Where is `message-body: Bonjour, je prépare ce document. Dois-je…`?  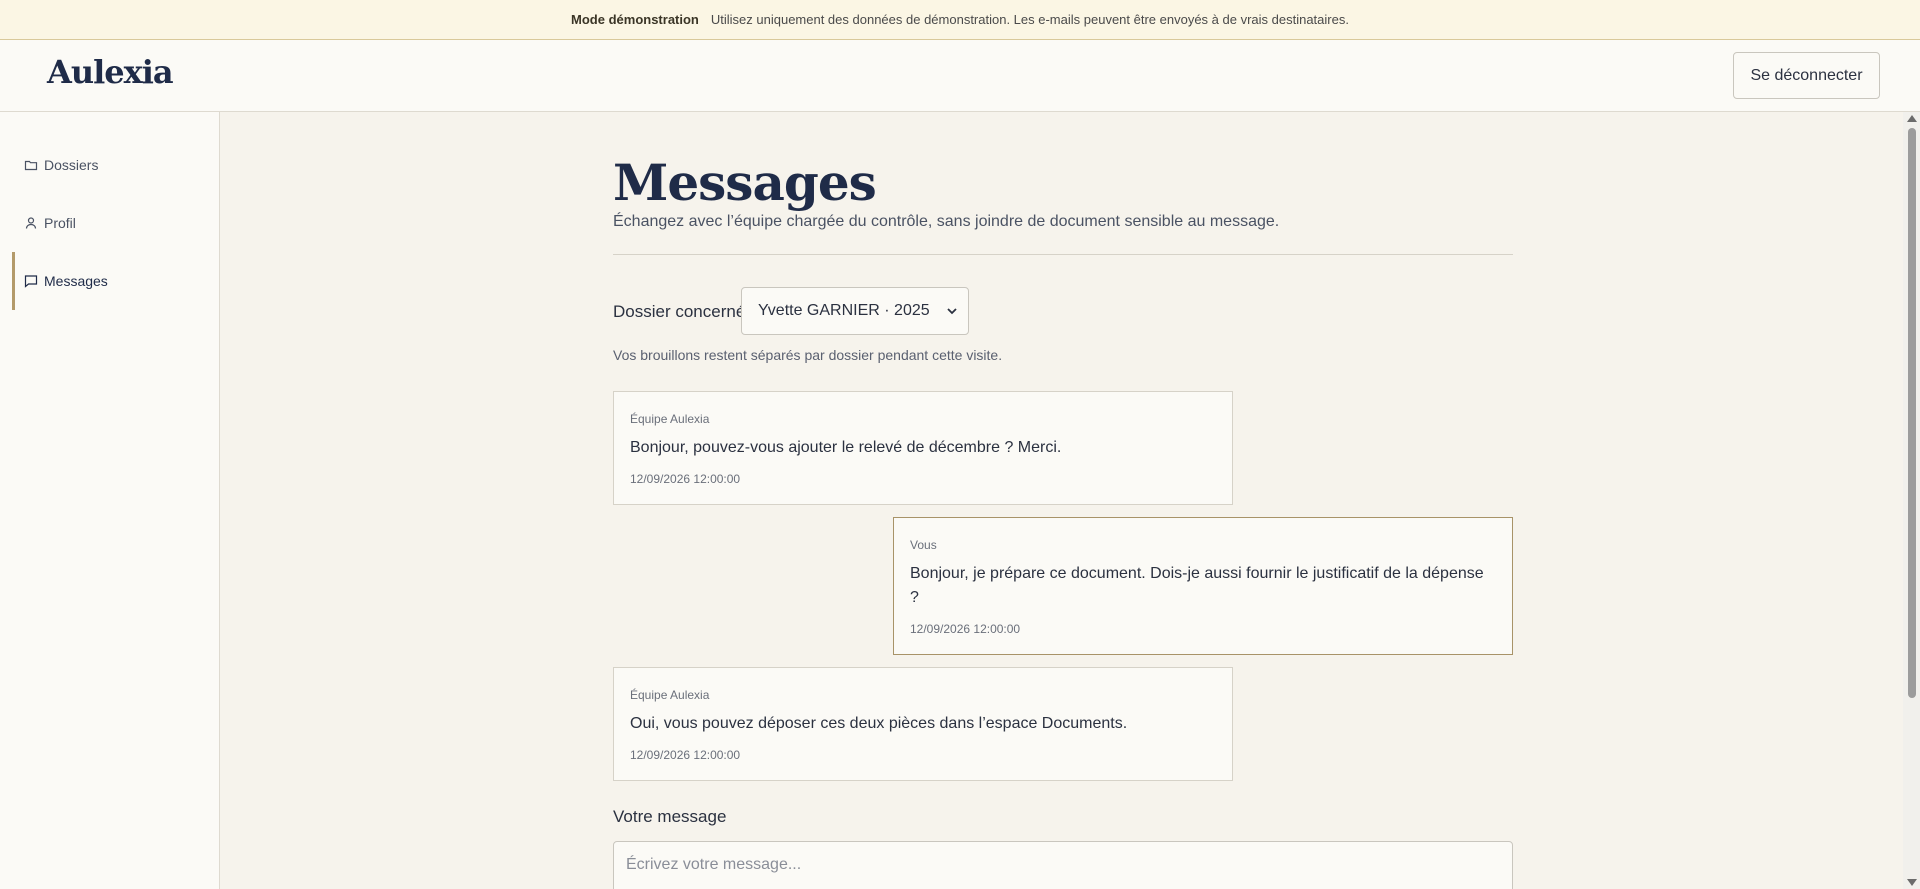
message-body: Bonjour, je prépare ce document. Dois-je… is located at coordinates (1197, 585).